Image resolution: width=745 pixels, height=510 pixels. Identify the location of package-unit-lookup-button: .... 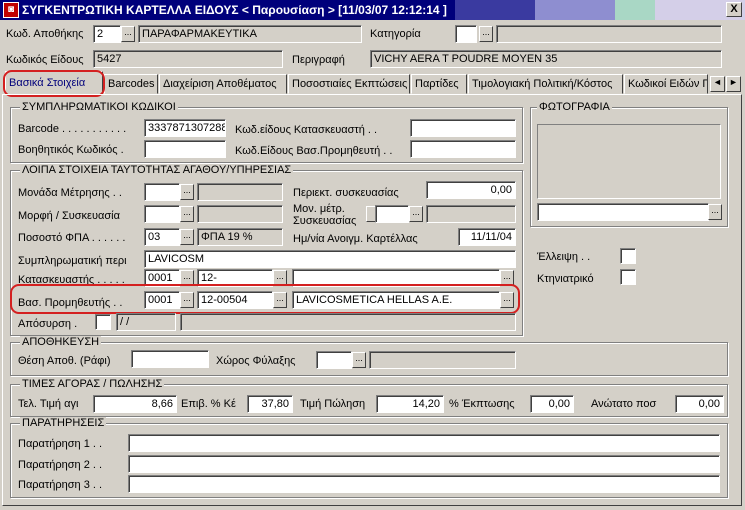
(416, 214).